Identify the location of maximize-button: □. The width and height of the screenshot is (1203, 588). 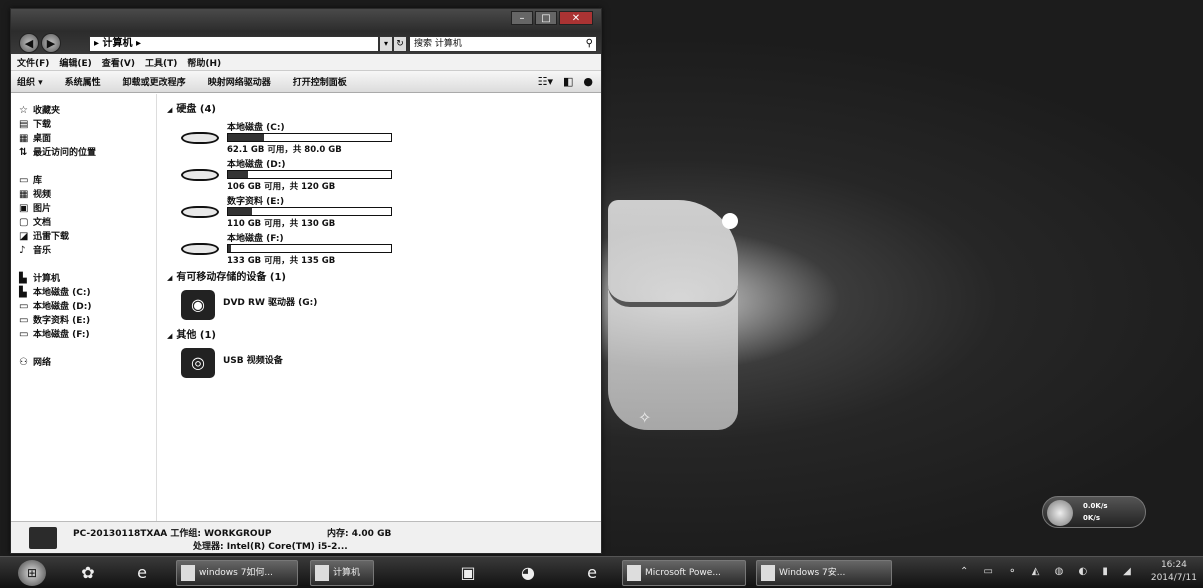
(546, 18).